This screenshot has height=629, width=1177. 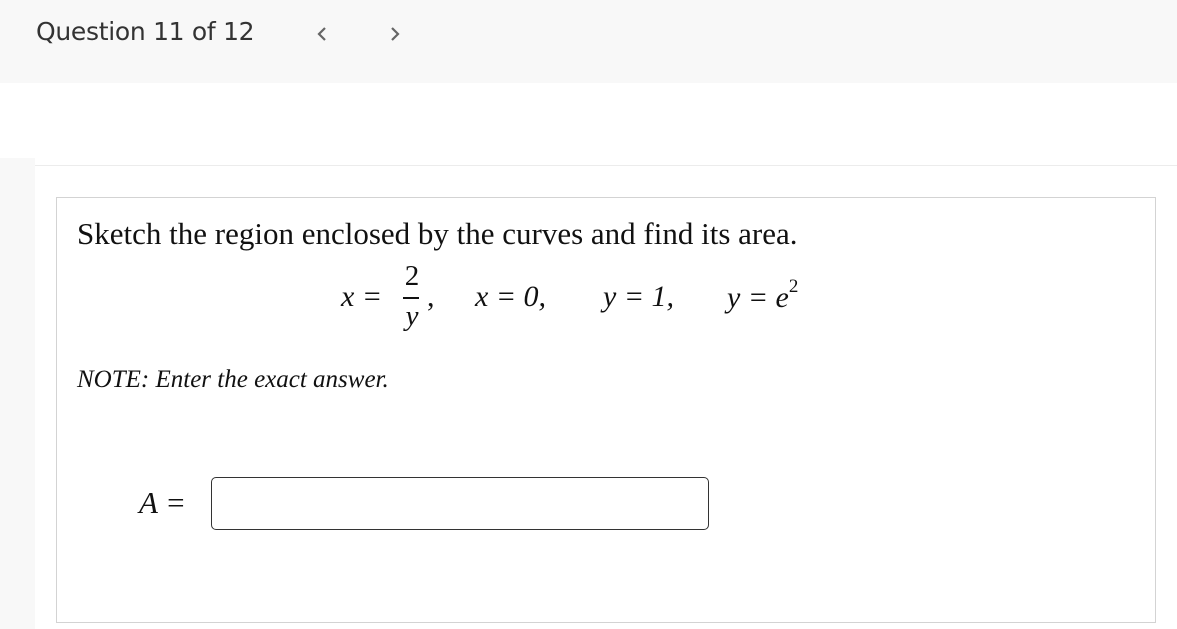 I want to click on chevron-left-icon, so click(x=321, y=34).